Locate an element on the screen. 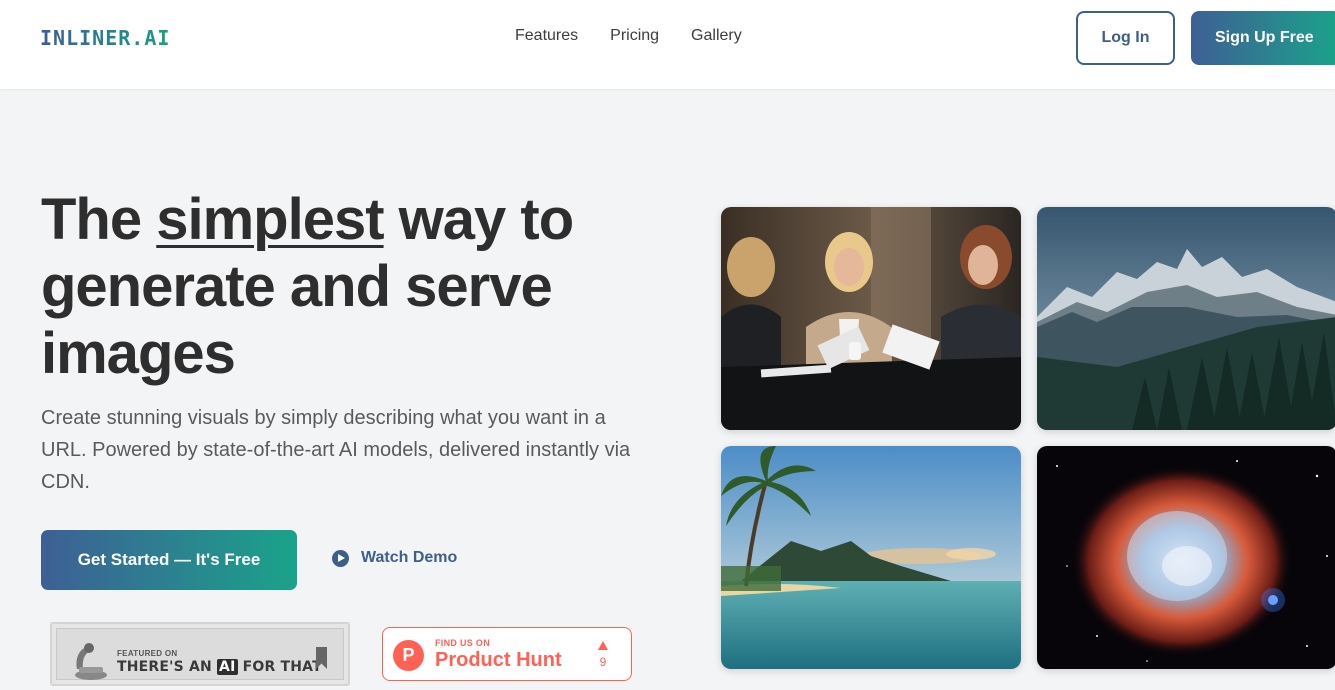 Image resolution: width=1335 pixels, height=690 pixels. ph-find-us-label: FIND US ON is located at coordinates (463, 643).